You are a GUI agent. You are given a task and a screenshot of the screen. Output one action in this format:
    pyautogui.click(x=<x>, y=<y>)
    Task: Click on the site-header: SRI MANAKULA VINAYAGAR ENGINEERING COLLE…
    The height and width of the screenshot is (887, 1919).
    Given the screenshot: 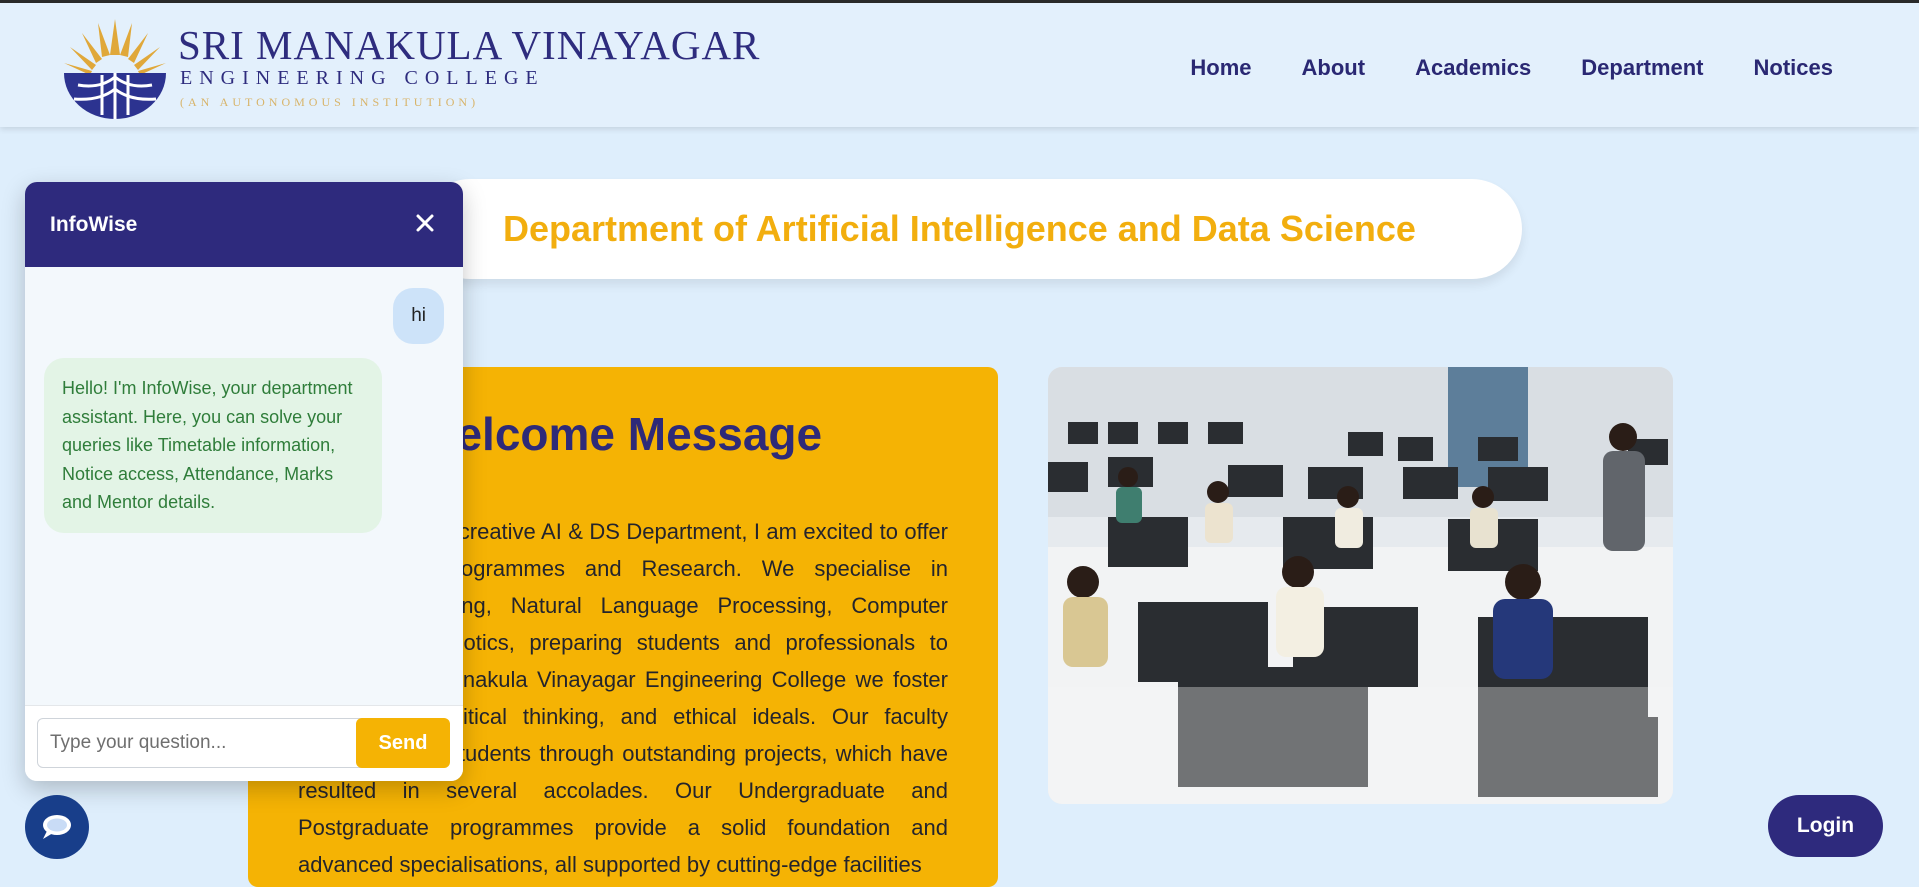 What is the action you would take?
    pyautogui.click(x=959, y=65)
    